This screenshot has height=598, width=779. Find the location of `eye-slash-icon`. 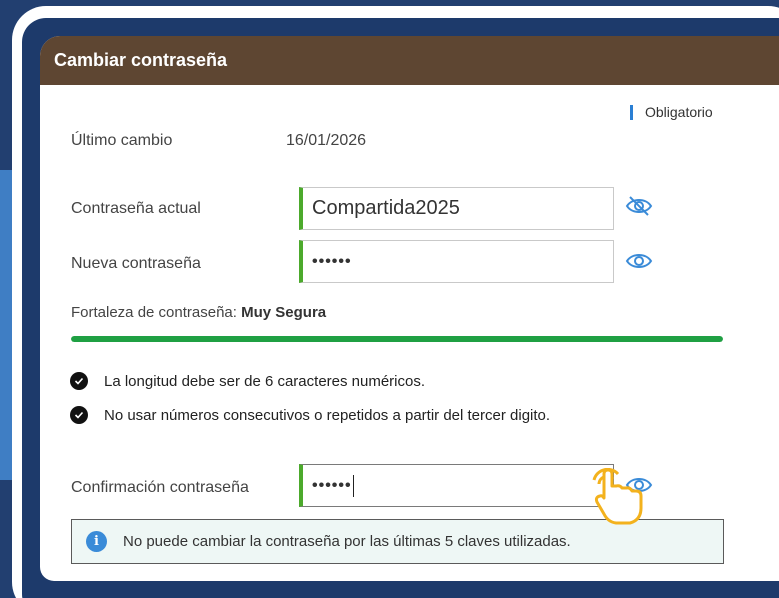

eye-slash-icon is located at coordinates (639, 206).